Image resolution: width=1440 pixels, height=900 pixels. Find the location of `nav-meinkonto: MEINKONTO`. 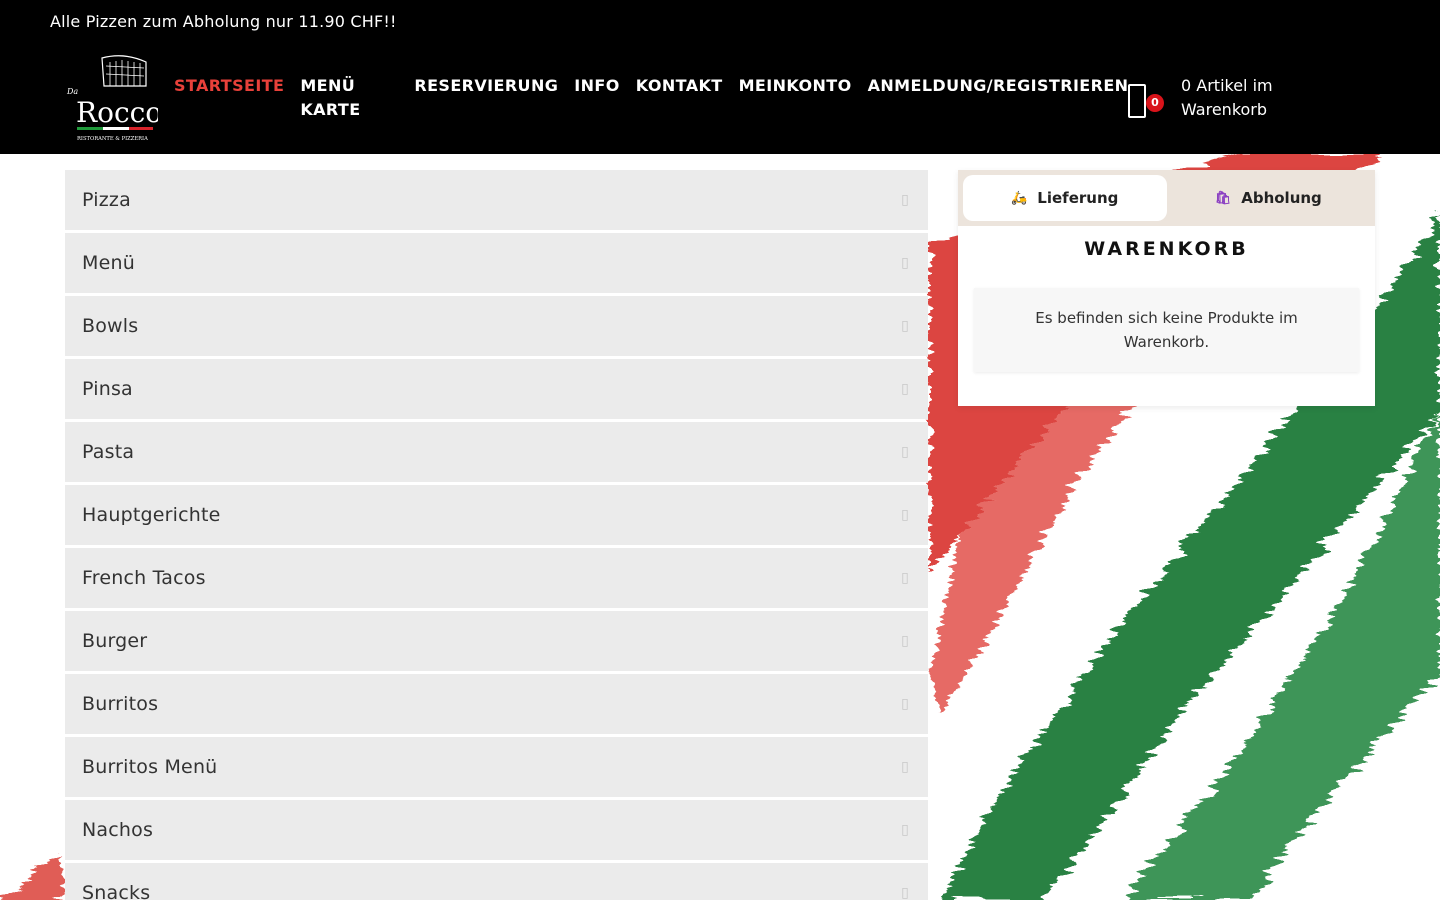

nav-meinkonto: MEINKONTO is located at coordinates (795, 98).